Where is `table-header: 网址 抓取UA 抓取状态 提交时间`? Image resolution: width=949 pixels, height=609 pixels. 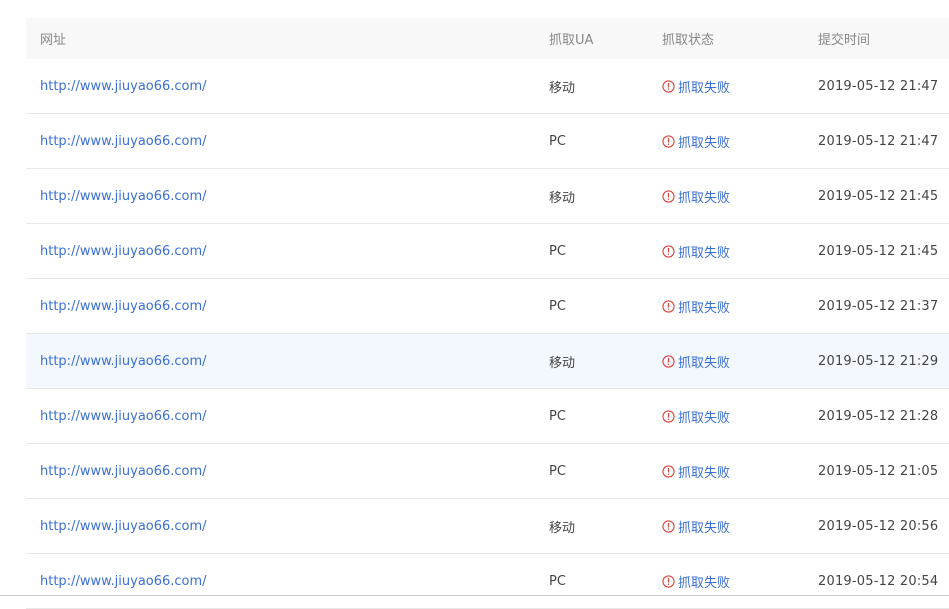 table-header: 网址 抓取UA 抓取状态 提交时间 is located at coordinates (487, 38).